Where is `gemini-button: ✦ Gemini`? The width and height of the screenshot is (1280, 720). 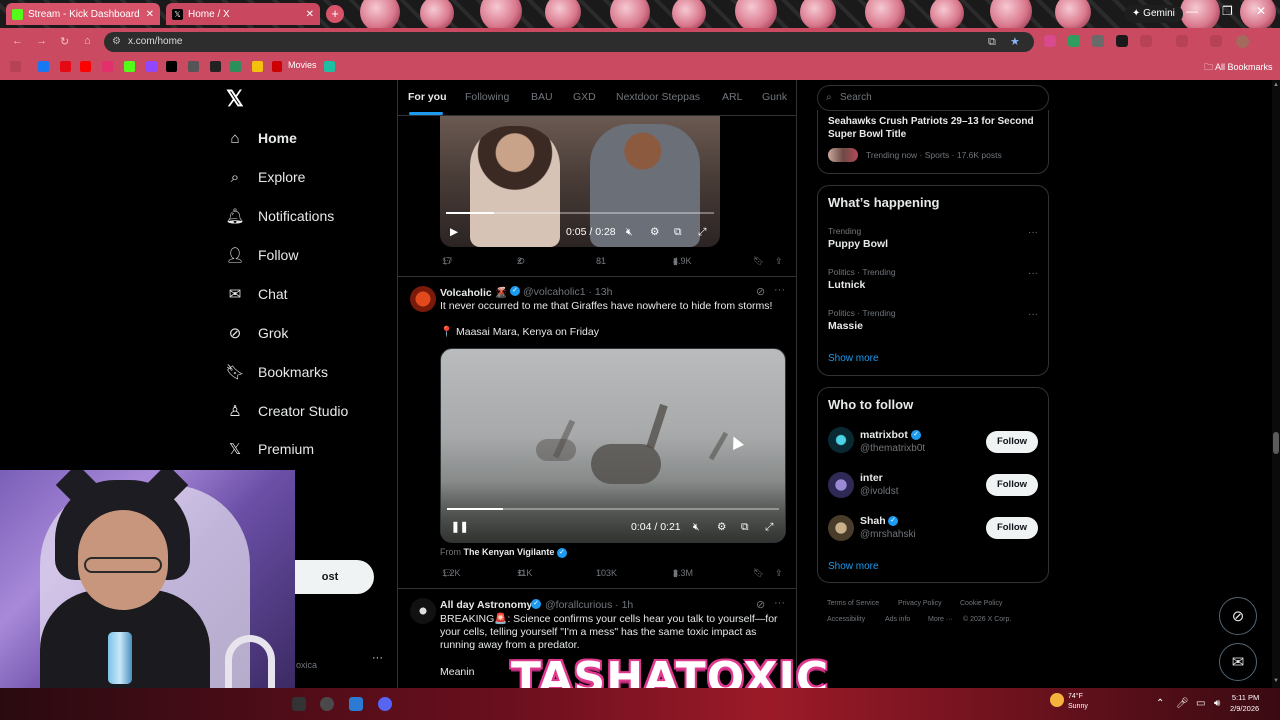 gemini-button: ✦ Gemini is located at coordinates (1153, 14).